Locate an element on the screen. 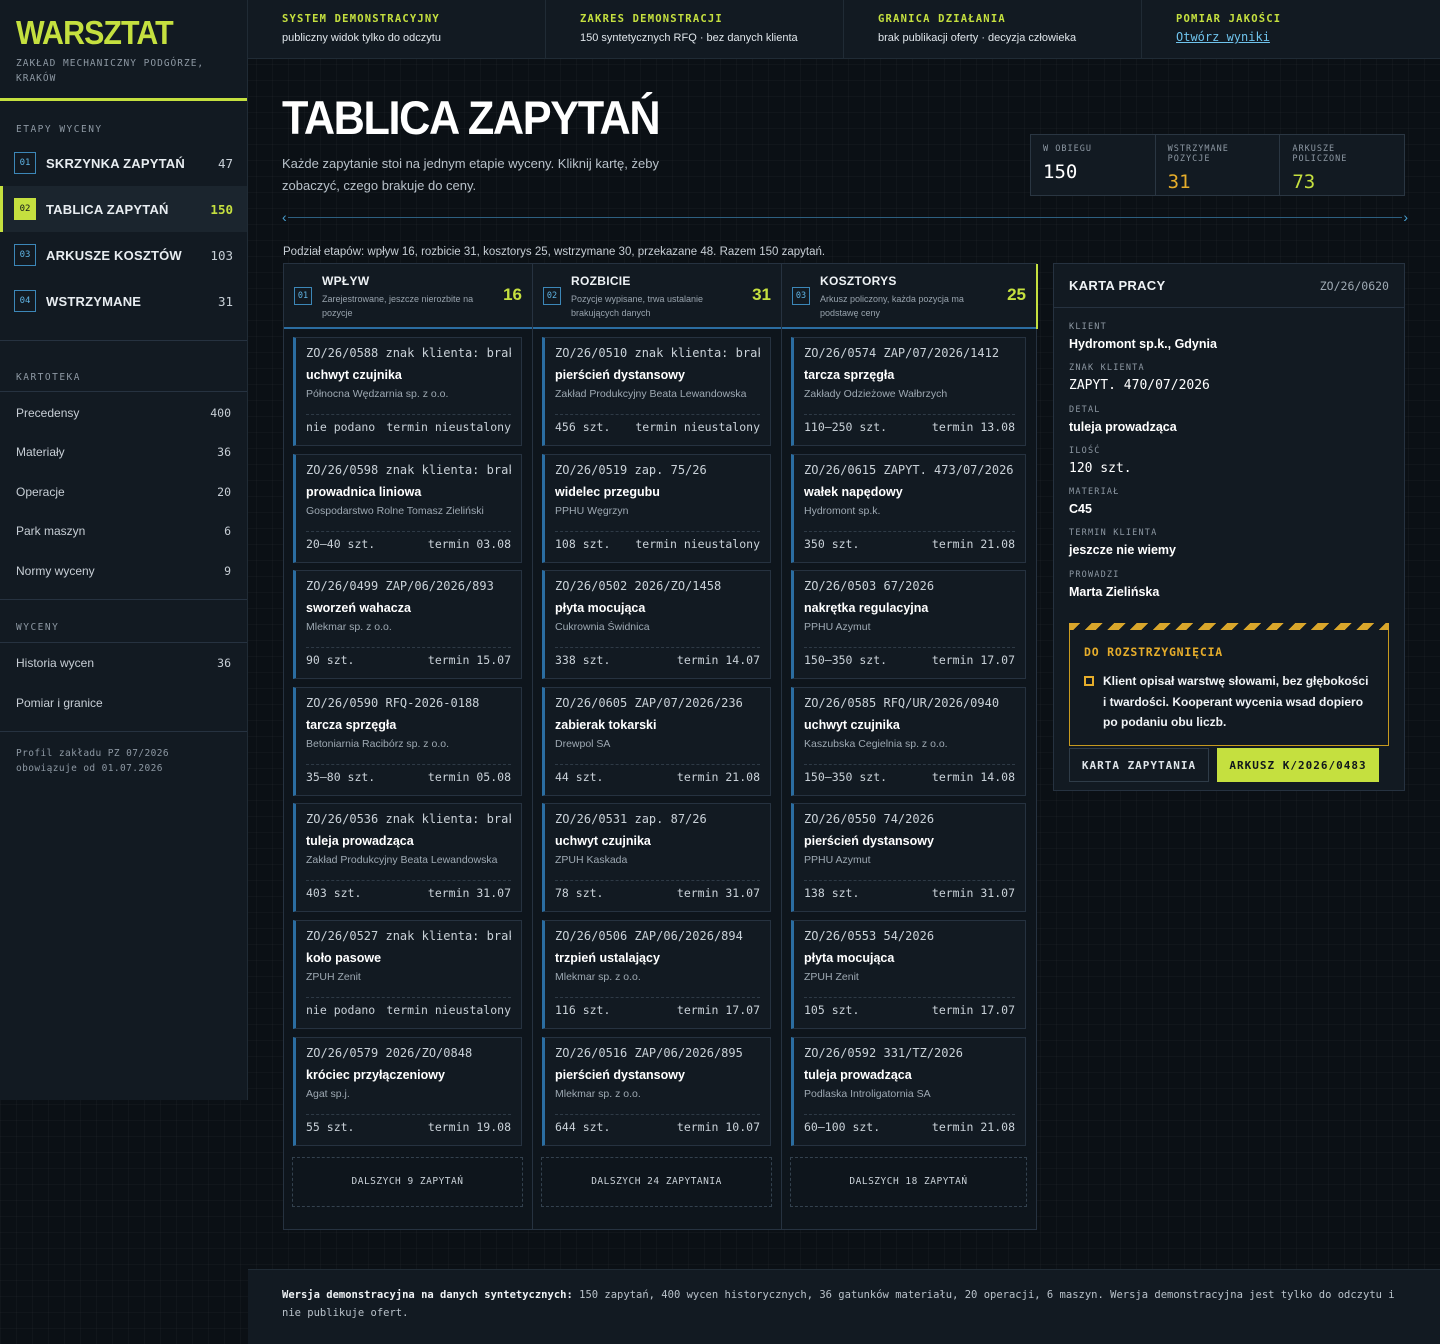  card-reference: ZO/26/0519 zap. 75/26 is located at coordinates (631, 469).